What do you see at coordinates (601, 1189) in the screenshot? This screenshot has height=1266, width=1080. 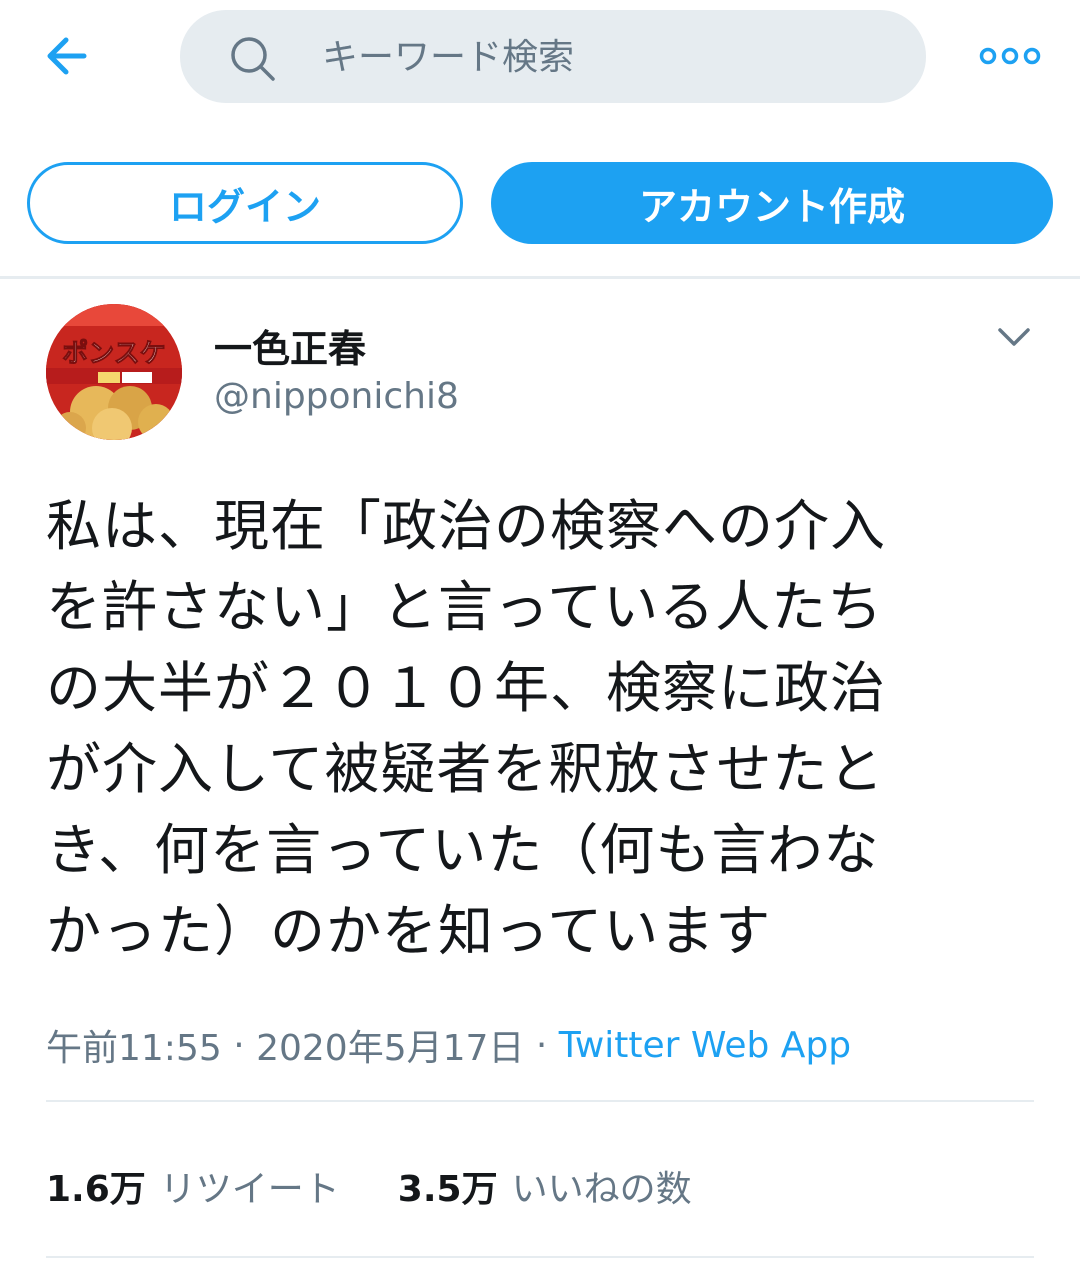 I see `likes-label: いいねの数` at bounding box center [601, 1189].